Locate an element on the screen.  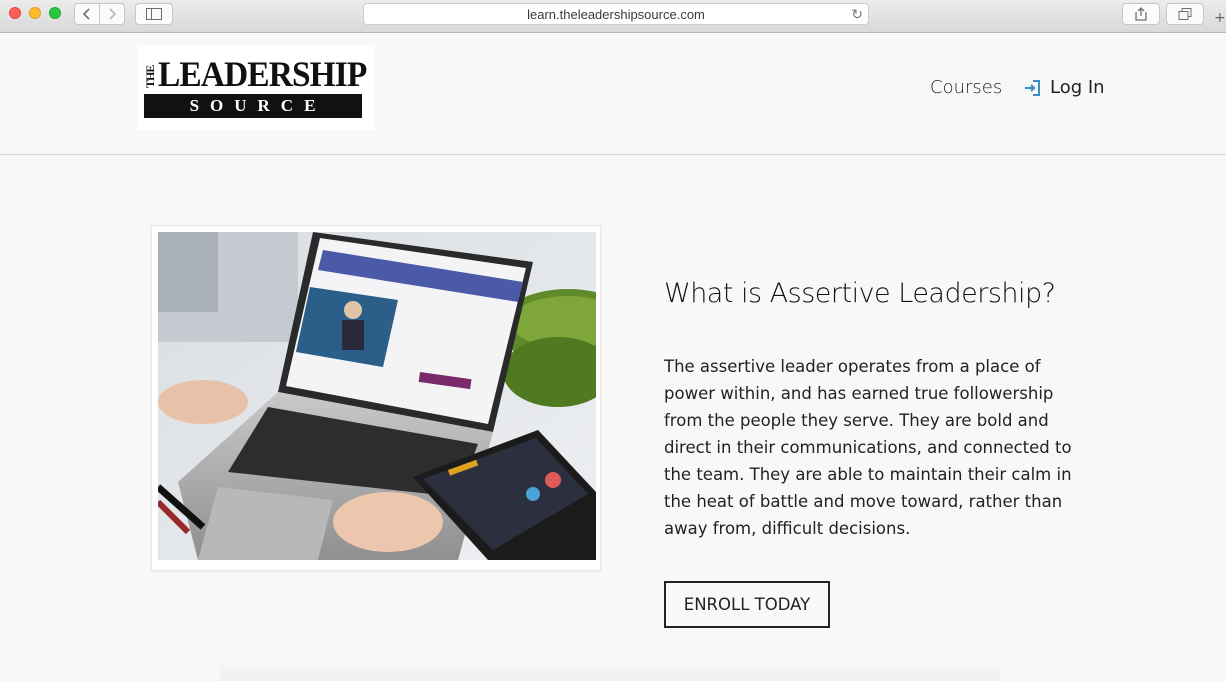
tabs-icon is located at coordinates (1185, 14).